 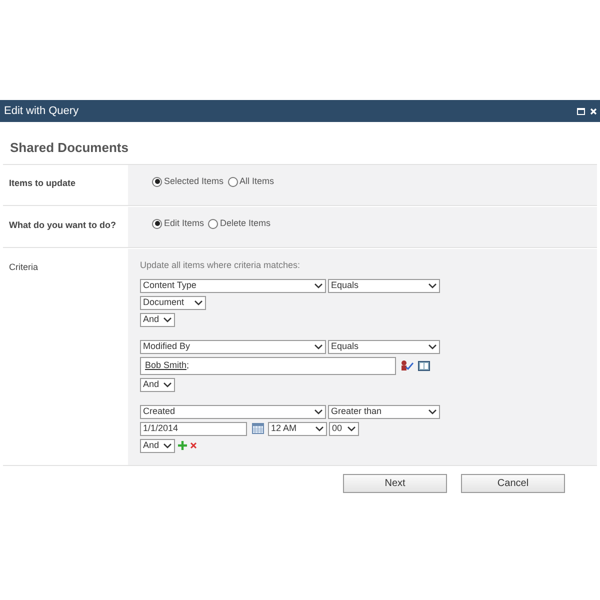 I want to click on dialog-button: Next, so click(x=395, y=483).